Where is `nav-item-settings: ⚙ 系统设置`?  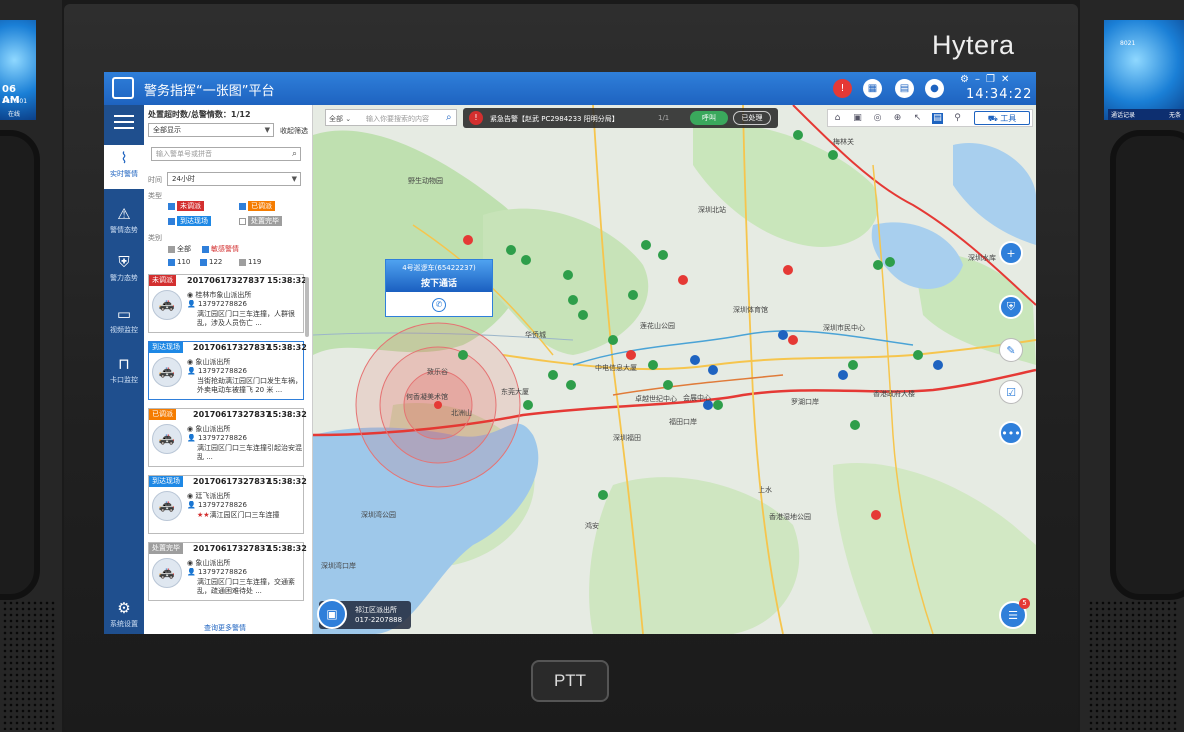 nav-item-settings: ⚙ 系统设置 is located at coordinates (124, 614).